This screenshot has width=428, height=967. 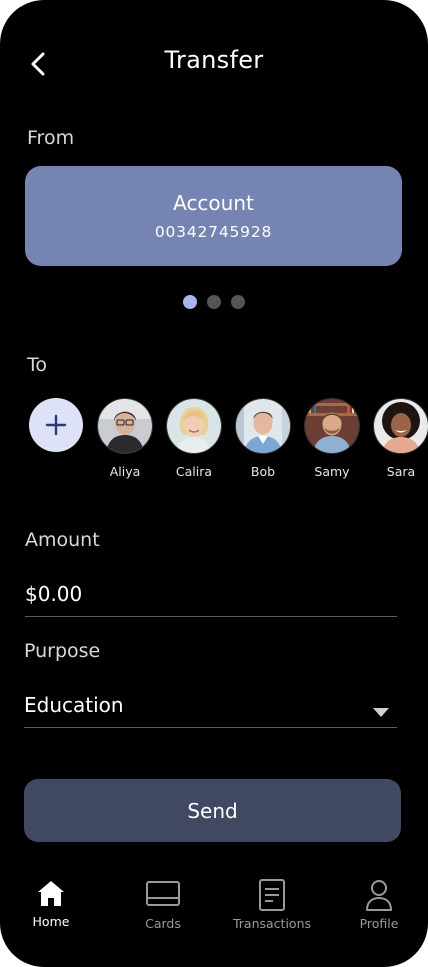 What do you see at coordinates (51, 138) in the screenshot?
I see `from-label: From` at bounding box center [51, 138].